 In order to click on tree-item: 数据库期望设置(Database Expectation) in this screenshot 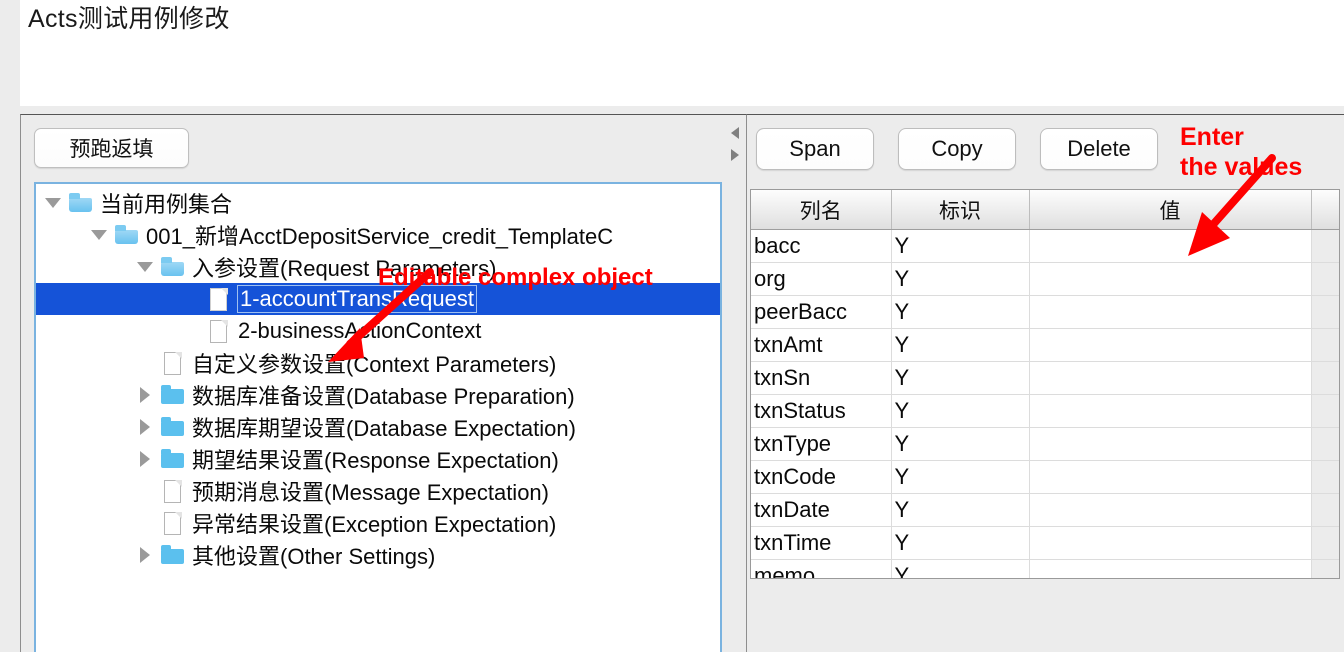, I will do `click(378, 427)`.